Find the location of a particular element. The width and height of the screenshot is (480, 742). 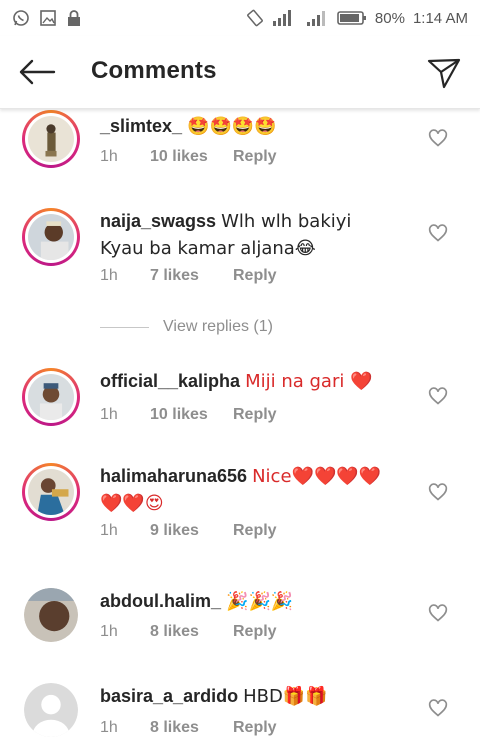

comment-body: 🎉🎉🎉 is located at coordinates (260, 601).